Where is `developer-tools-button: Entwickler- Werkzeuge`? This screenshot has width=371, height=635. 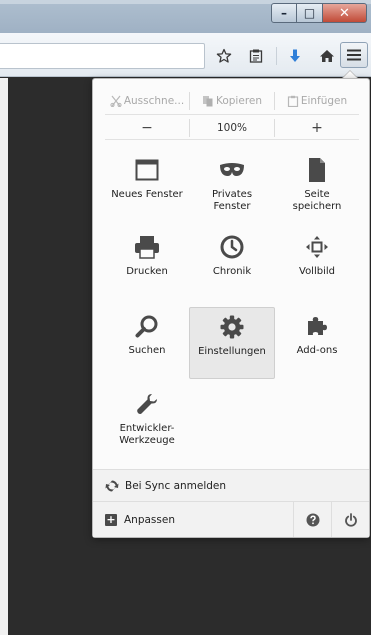 developer-tools-button: Entwickler- Werkzeuge is located at coordinates (147, 421).